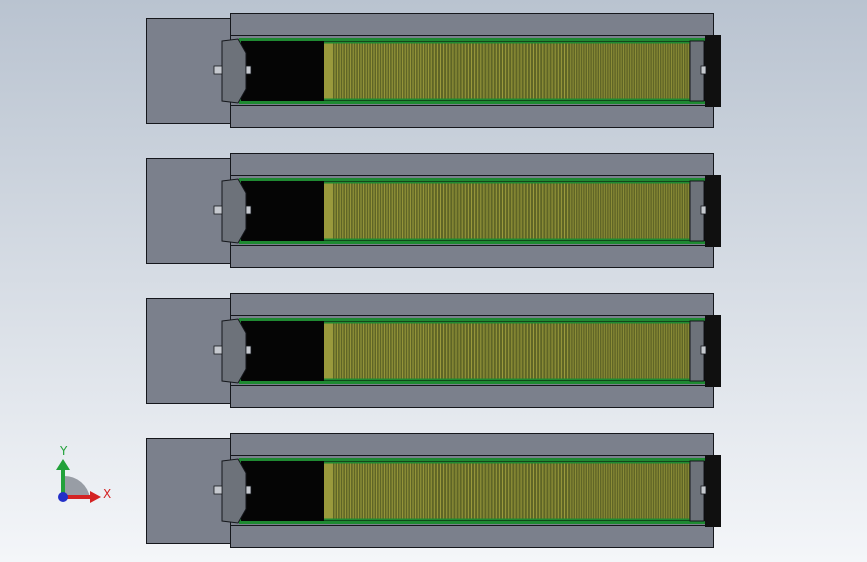 The width and height of the screenshot is (867, 562). I want to click on triad-y-label: Y, so click(63, 451).